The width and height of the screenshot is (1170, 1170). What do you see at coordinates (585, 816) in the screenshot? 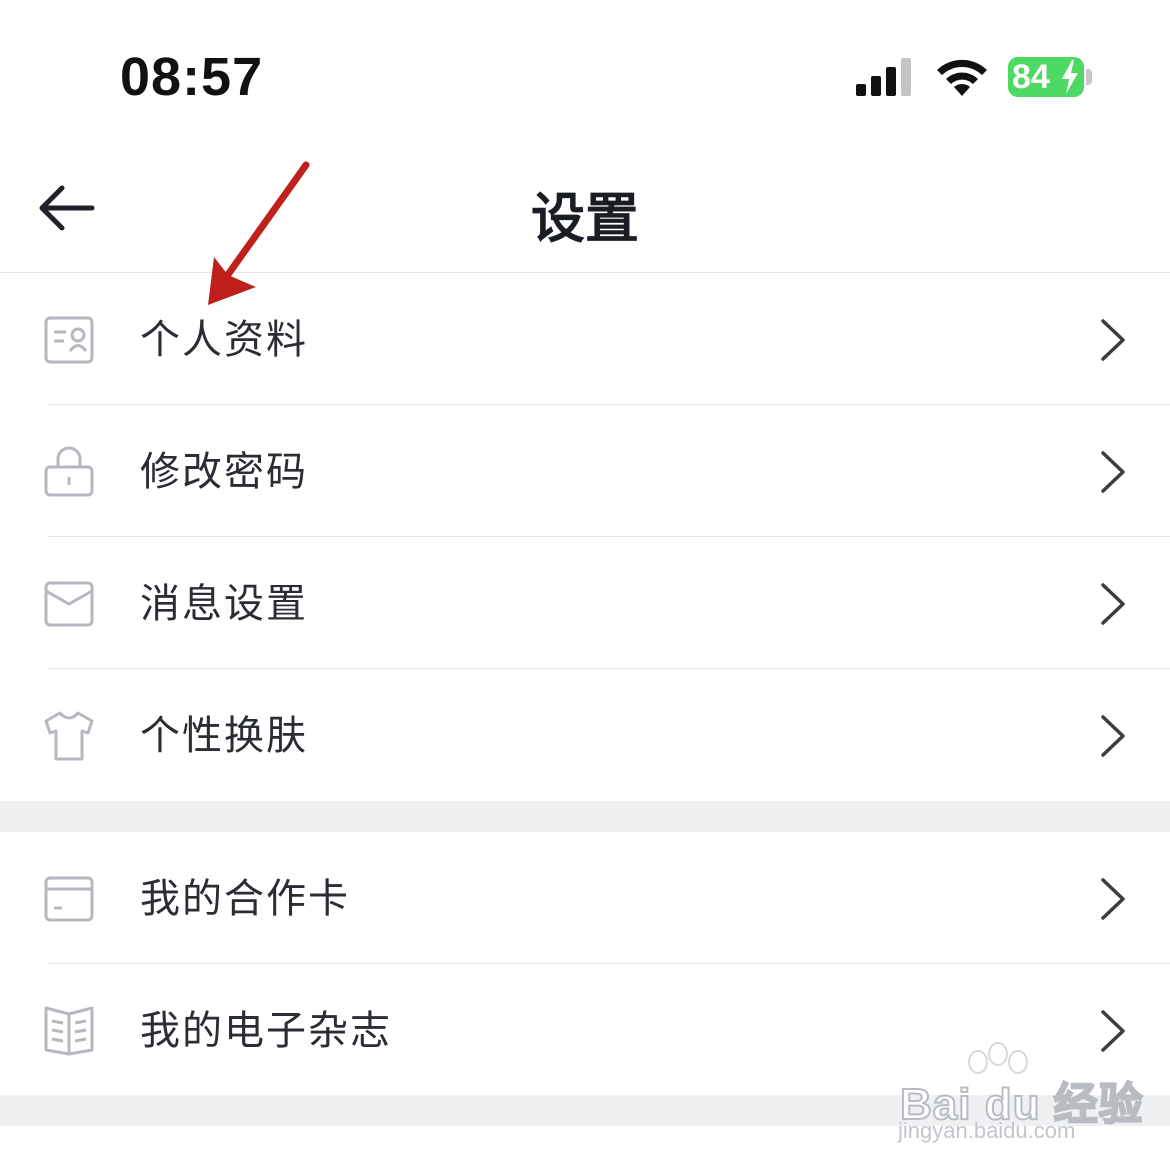
I see `section-separator` at bounding box center [585, 816].